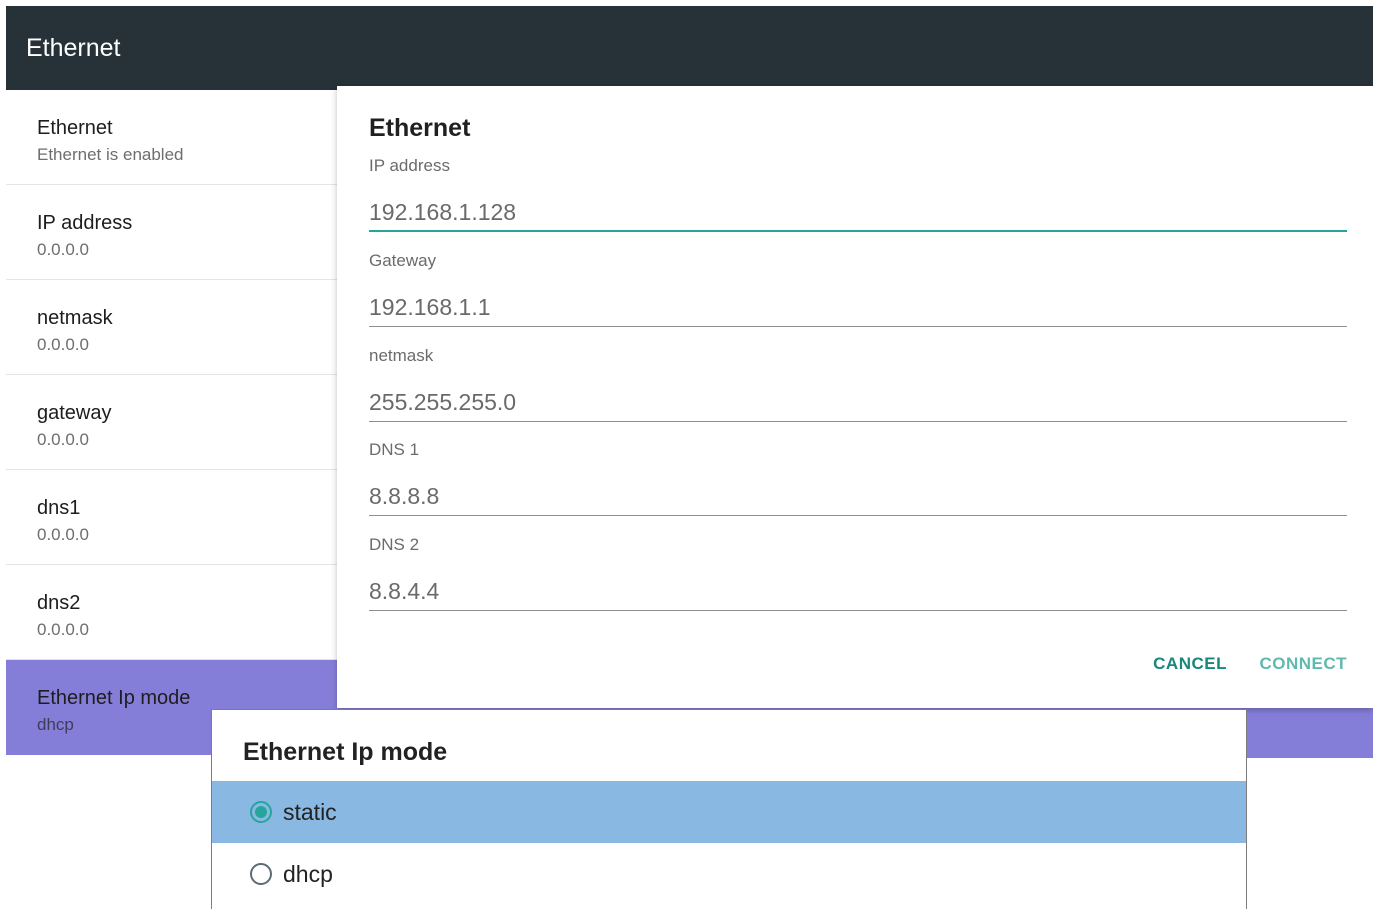 This screenshot has width=1380, height=909. What do you see at coordinates (858, 215) in the screenshot?
I see `ip-address-input` at bounding box center [858, 215].